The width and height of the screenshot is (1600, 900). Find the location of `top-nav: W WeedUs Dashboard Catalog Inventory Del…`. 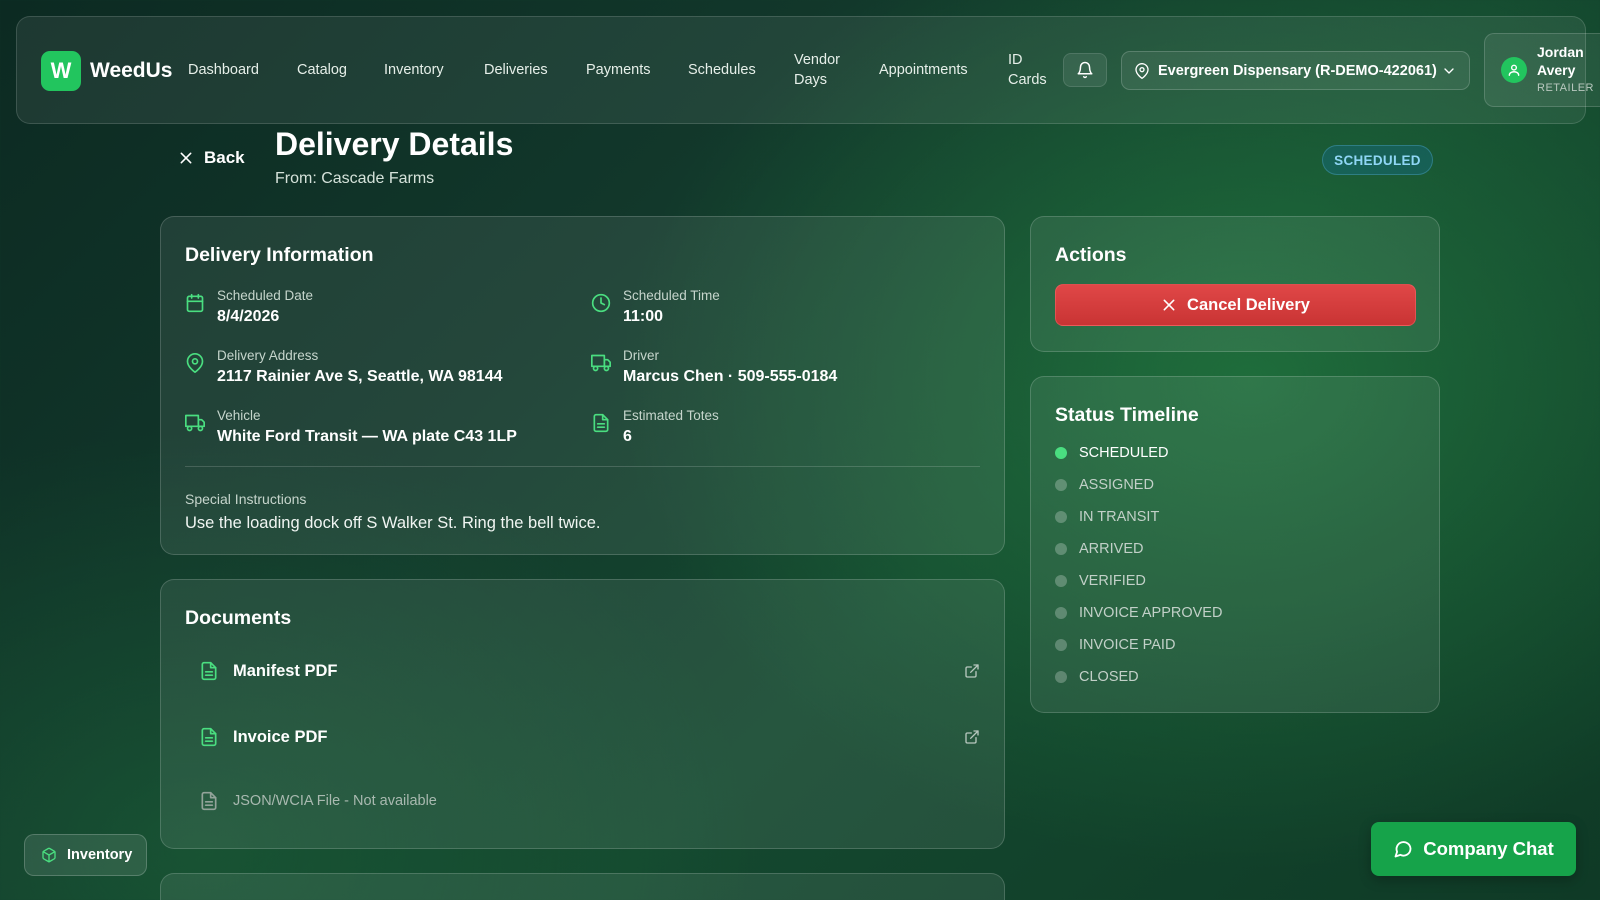

top-nav: W WeedUs Dashboard Catalog Inventory Del… is located at coordinates (808, 70).